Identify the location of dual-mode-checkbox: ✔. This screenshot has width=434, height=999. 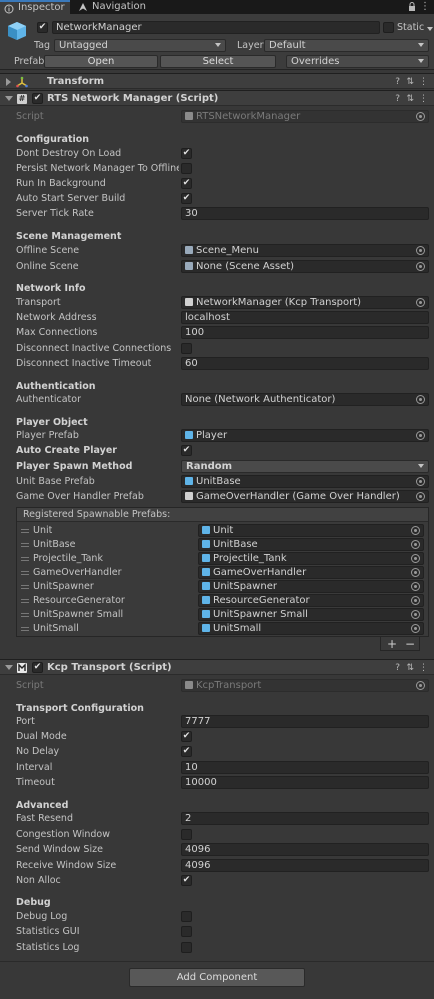
(186, 736).